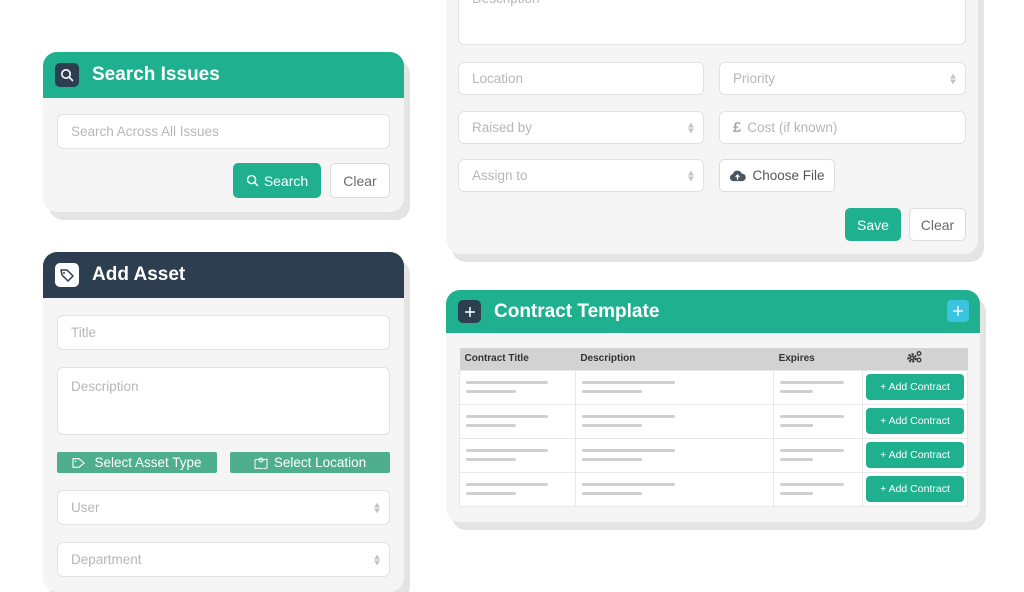  Describe the element at coordinates (674, 359) in the screenshot. I see `column-description: Description` at that location.